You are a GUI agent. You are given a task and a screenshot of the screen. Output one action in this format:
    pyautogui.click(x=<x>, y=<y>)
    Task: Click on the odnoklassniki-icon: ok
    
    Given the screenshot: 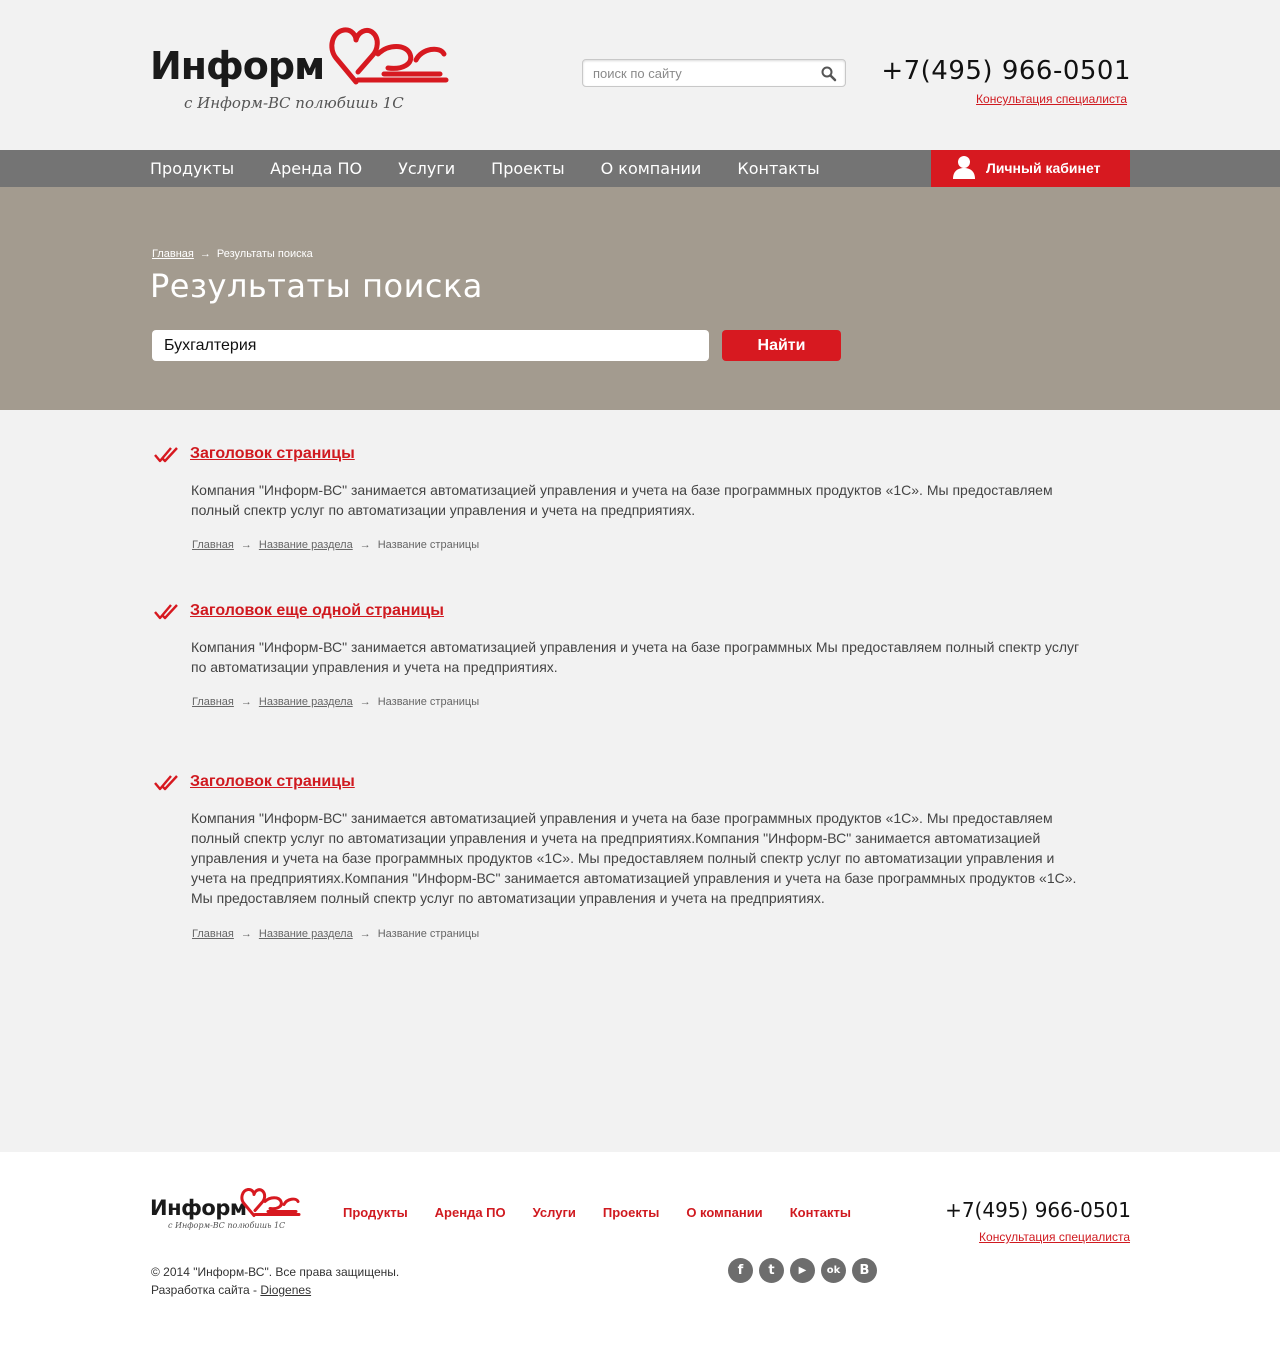 What is the action you would take?
    pyautogui.click(x=833, y=1270)
    